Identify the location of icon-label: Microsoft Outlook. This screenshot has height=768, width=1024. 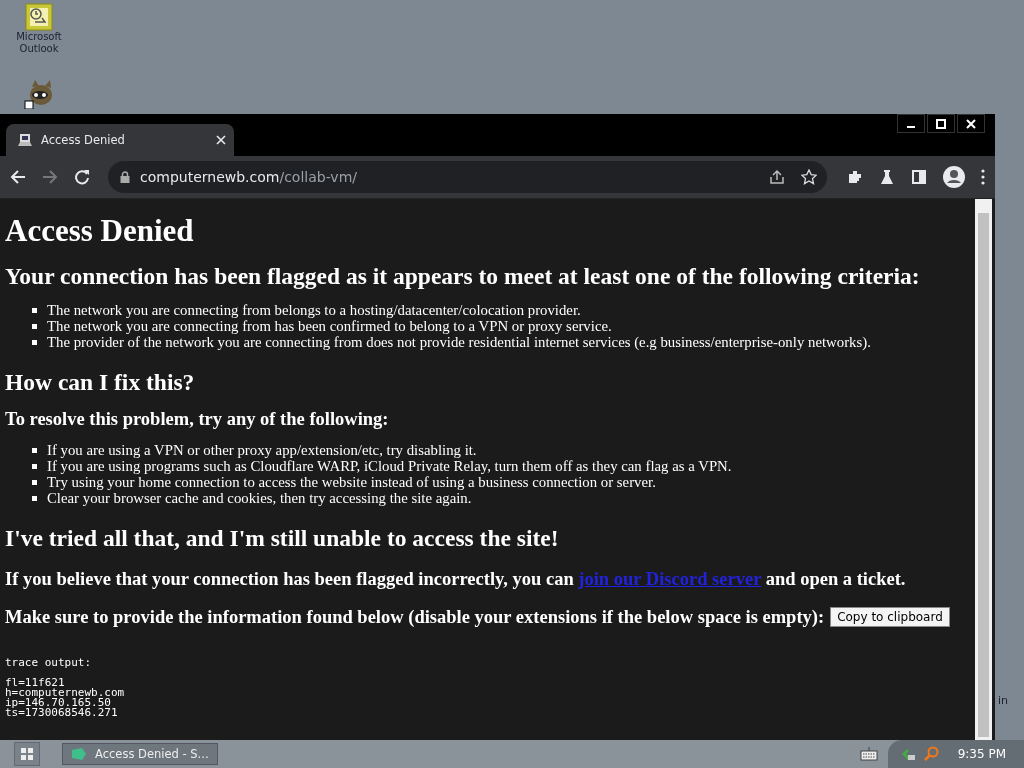
(39, 43).